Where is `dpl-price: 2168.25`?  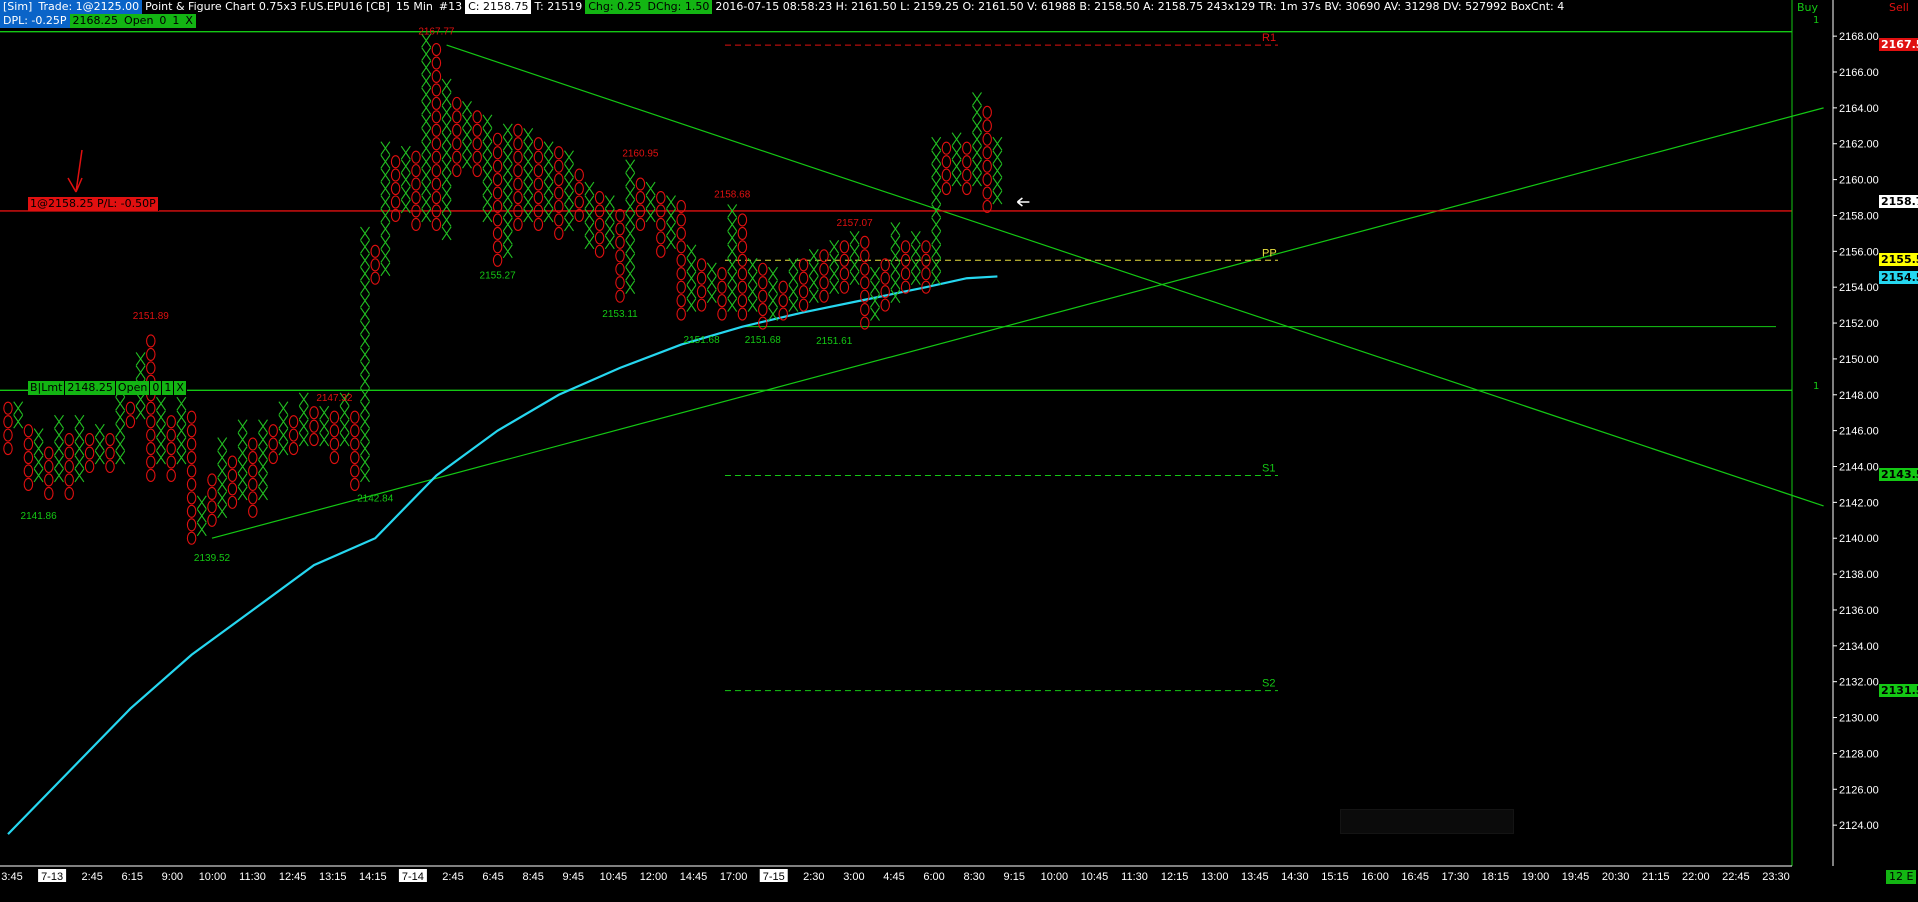
dpl-price: 2168.25 is located at coordinates (95, 21).